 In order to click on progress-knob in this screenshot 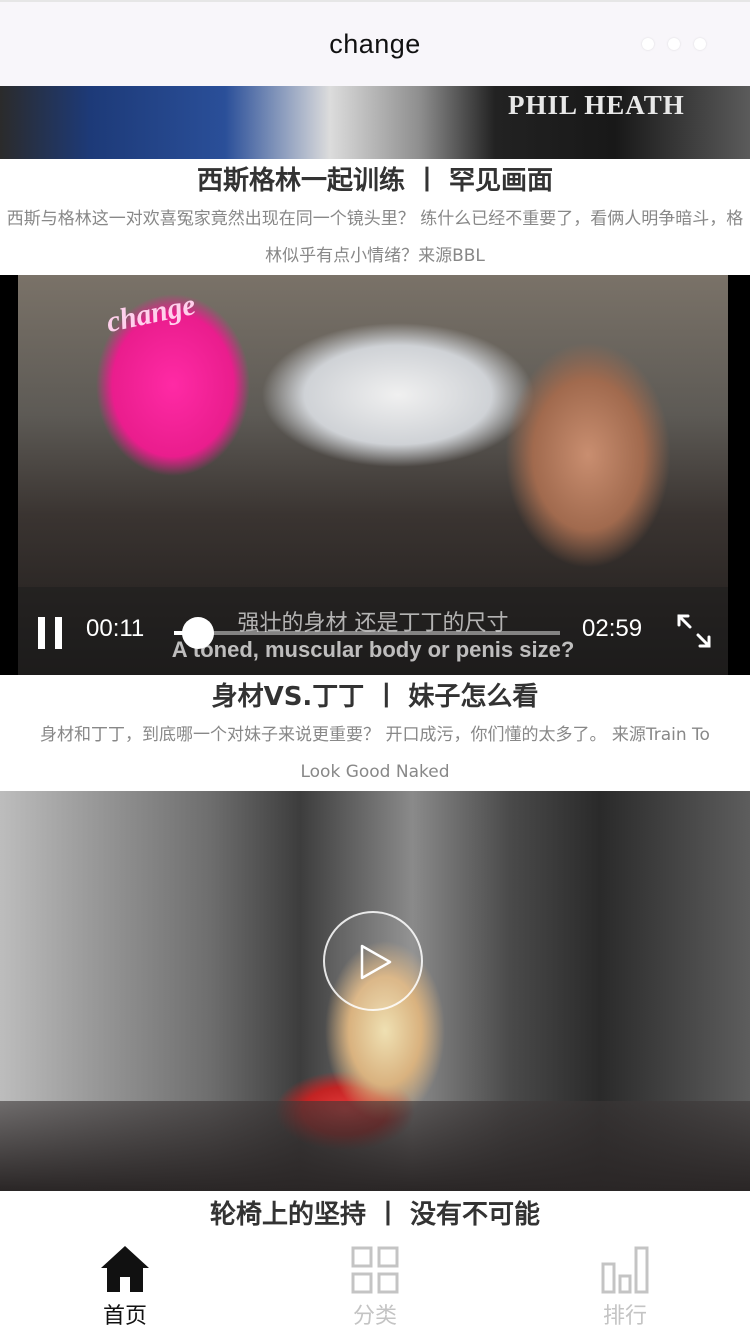, I will do `click(197, 633)`.